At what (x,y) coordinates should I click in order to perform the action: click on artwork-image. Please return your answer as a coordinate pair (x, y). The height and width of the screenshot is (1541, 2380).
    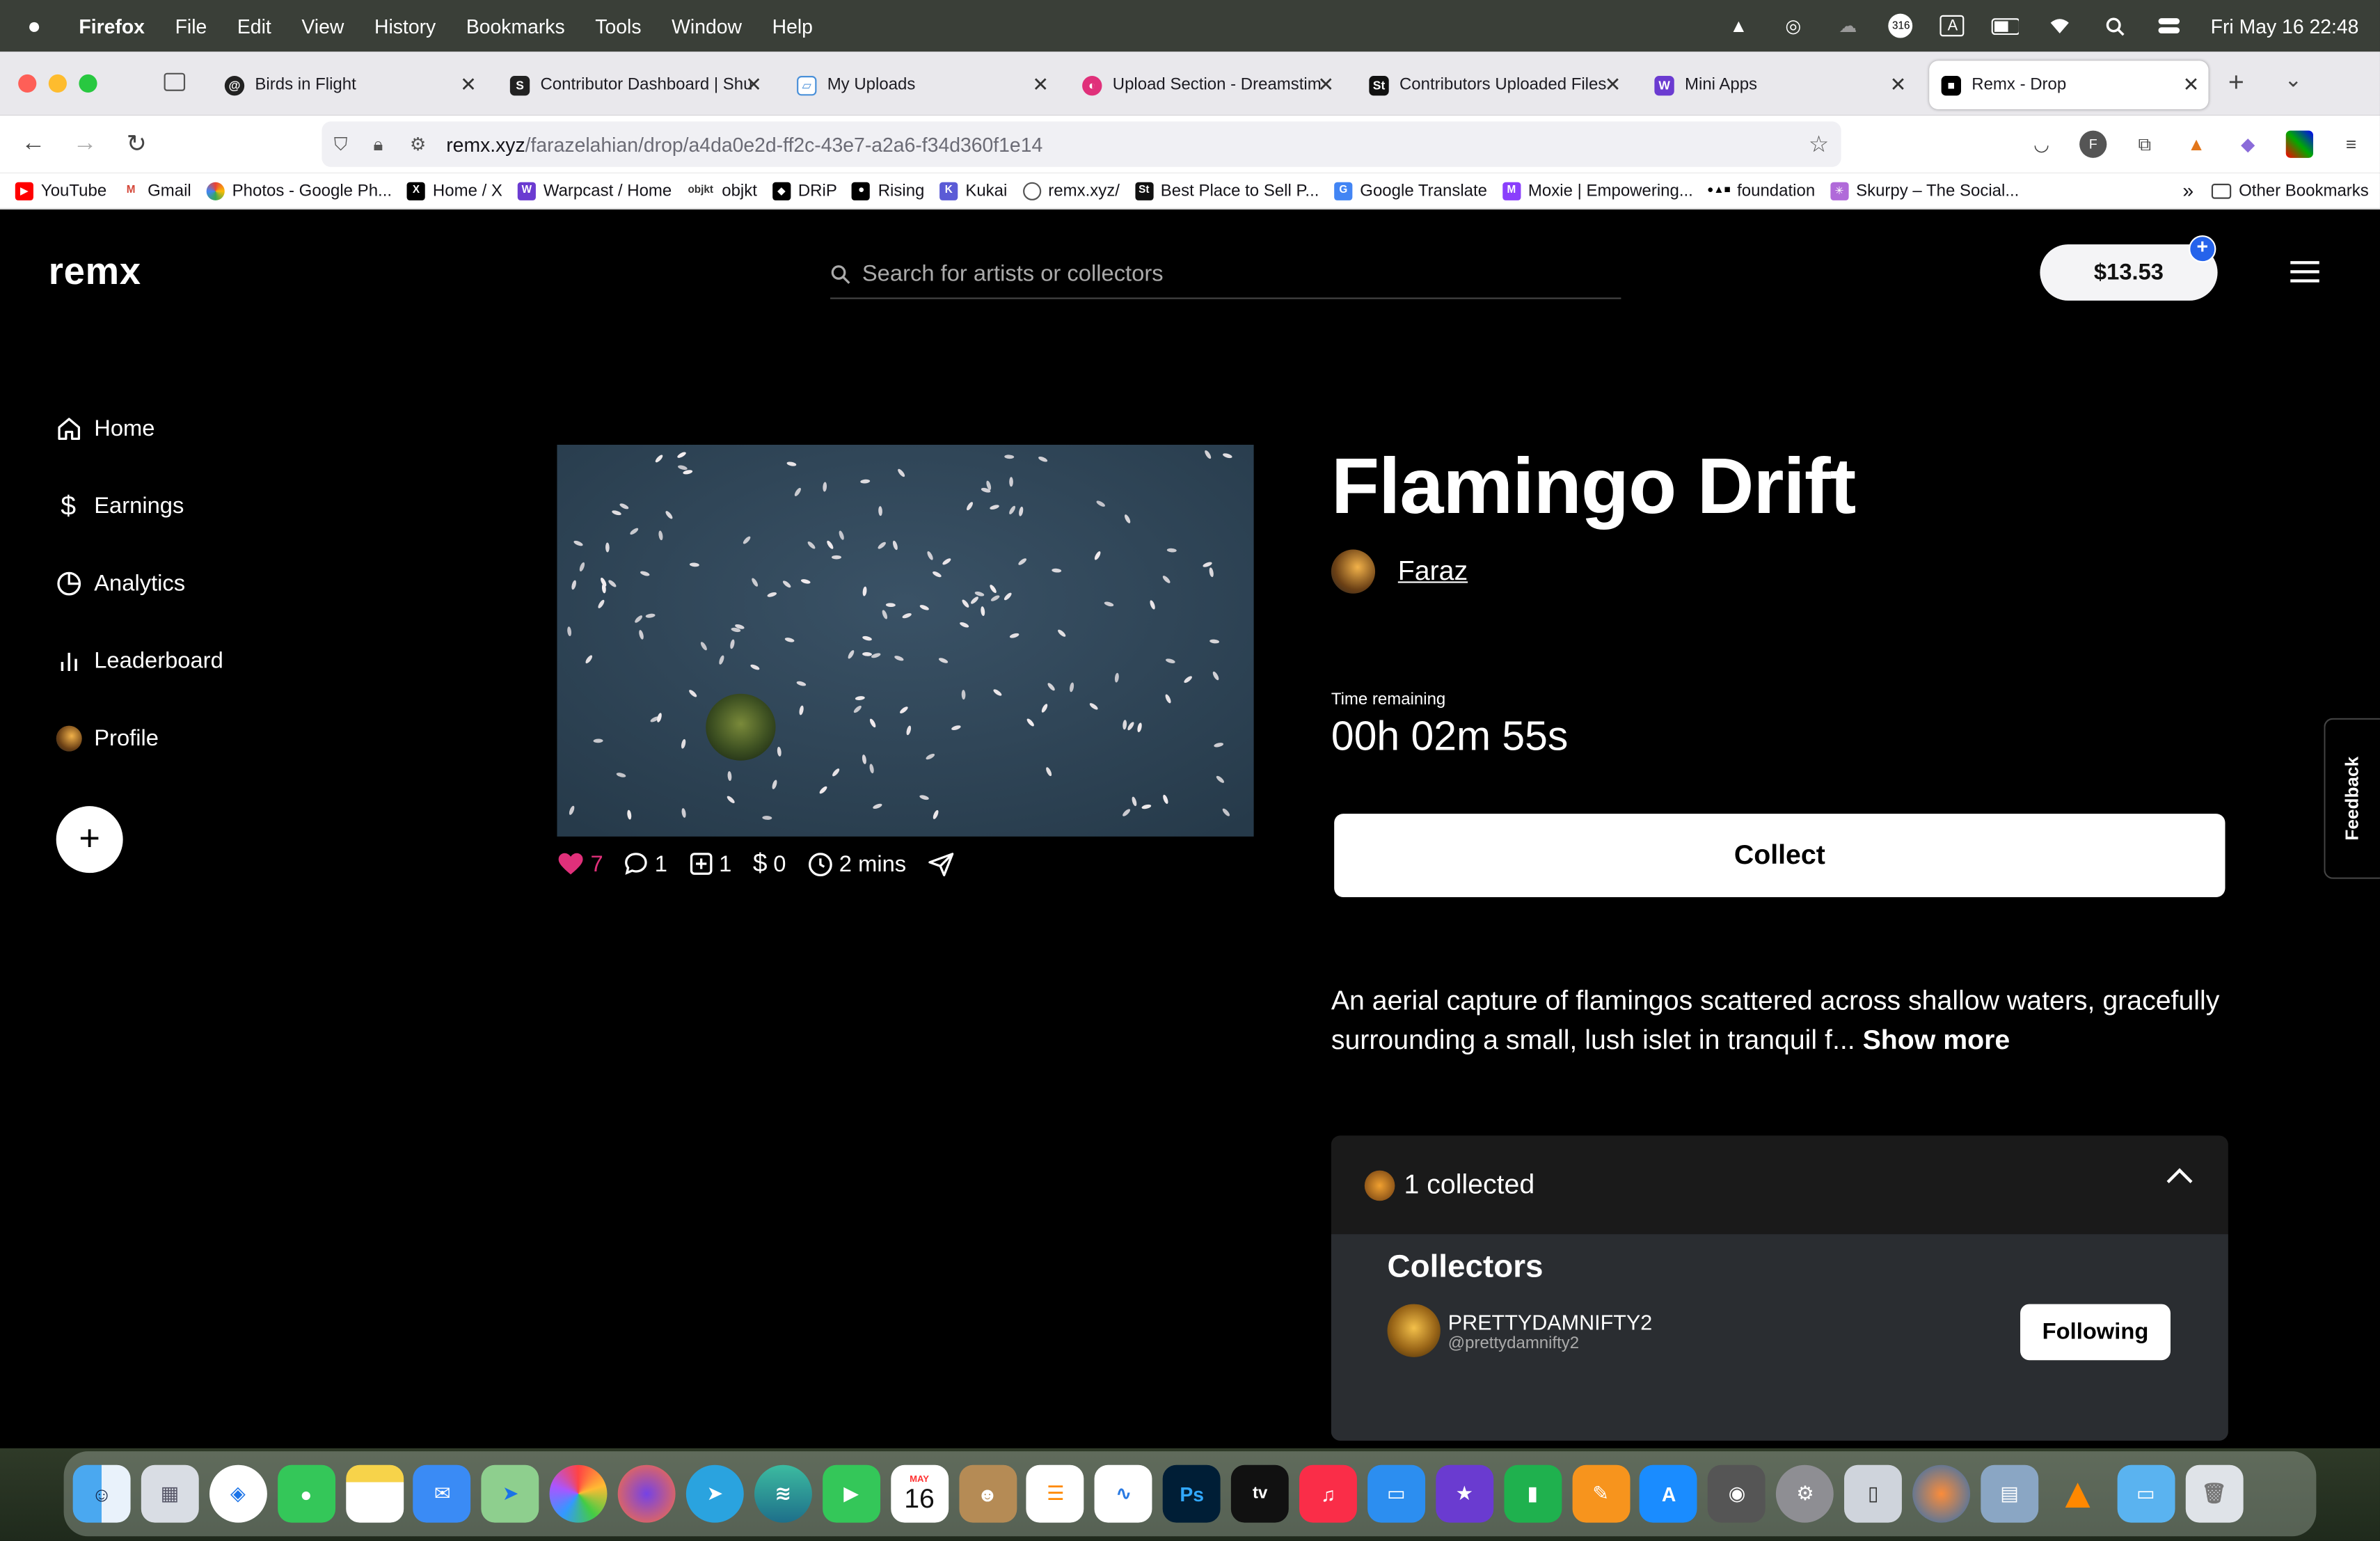
    Looking at the image, I should click on (905, 641).